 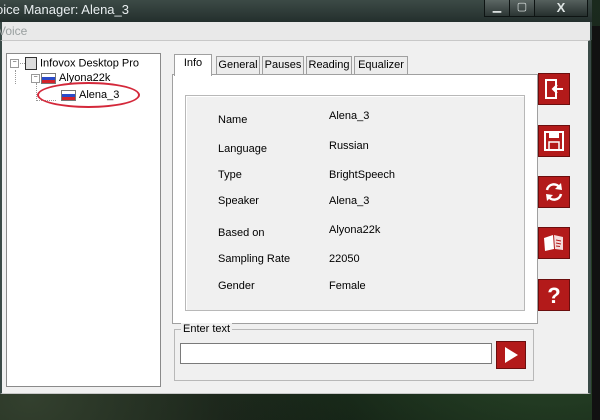 I want to click on info-key: Type, so click(x=230, y=175).